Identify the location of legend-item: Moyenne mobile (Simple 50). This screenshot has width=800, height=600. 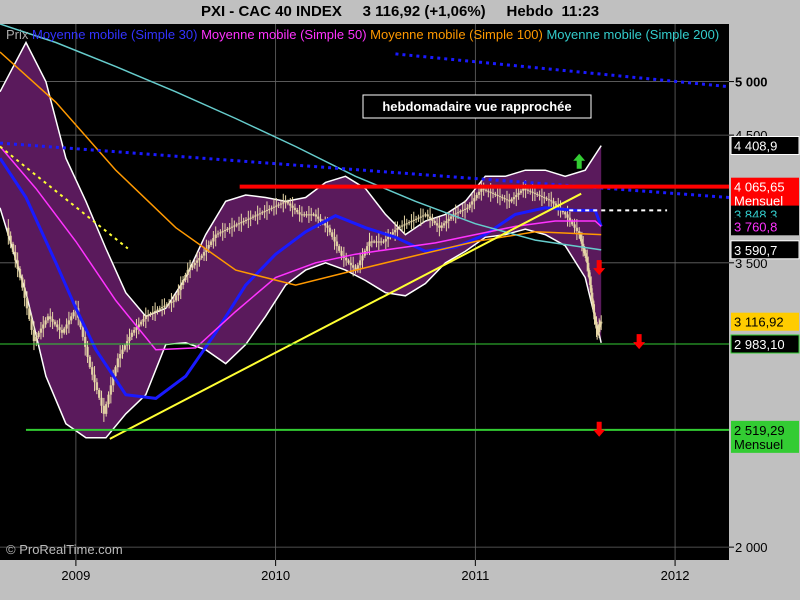
(285, 34).